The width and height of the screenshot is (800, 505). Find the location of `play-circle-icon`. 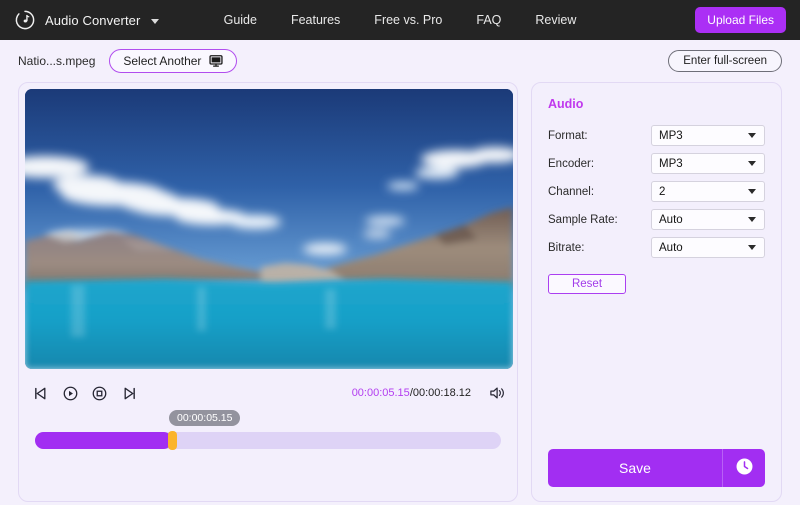

play-circle-icon is located at coordinates (70, 393).